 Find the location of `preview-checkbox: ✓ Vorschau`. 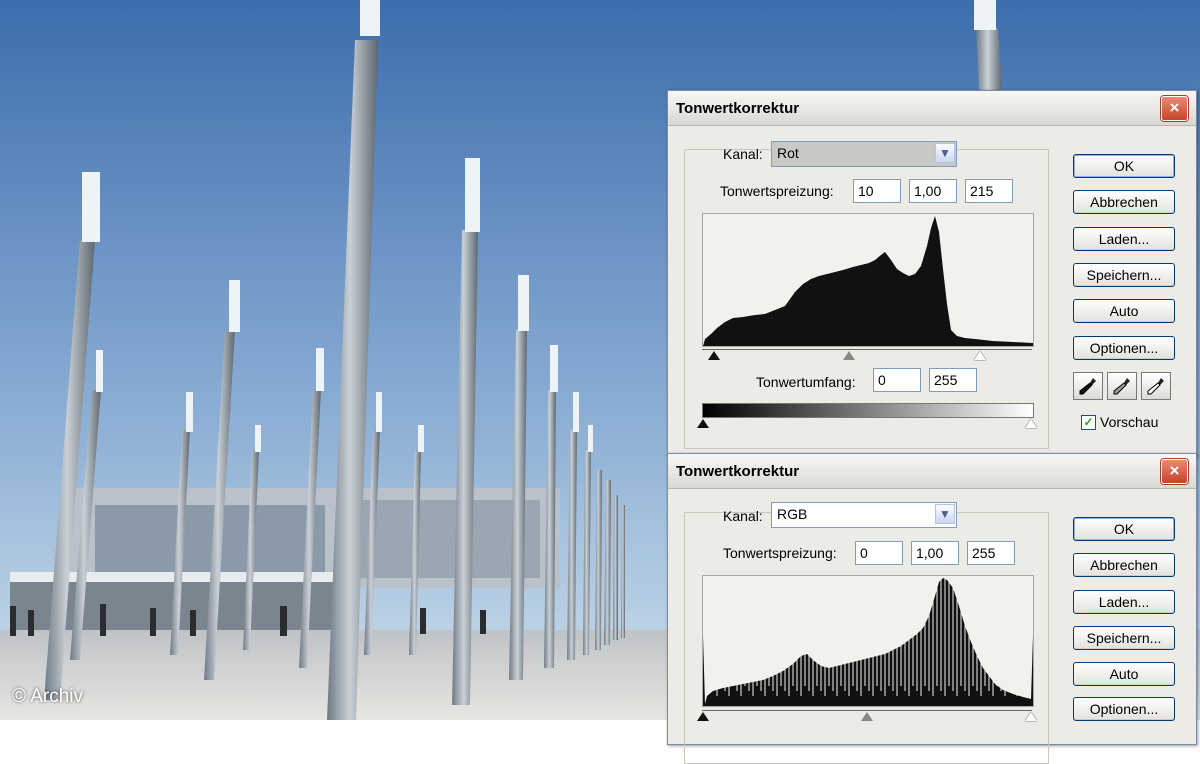

preview-checkbox: ✓ Vorschau is located at coordinates (1119, 422).